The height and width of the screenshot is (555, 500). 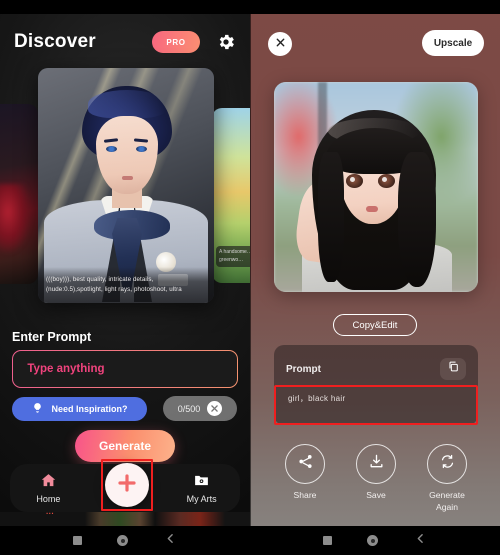 I want to click on copy-edit-button: Copy&Edit, so click(x=375, y=325).